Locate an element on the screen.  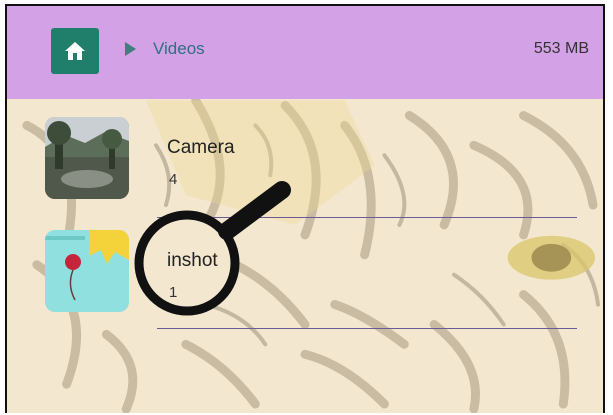
divider is located at coordinates (367, 328).